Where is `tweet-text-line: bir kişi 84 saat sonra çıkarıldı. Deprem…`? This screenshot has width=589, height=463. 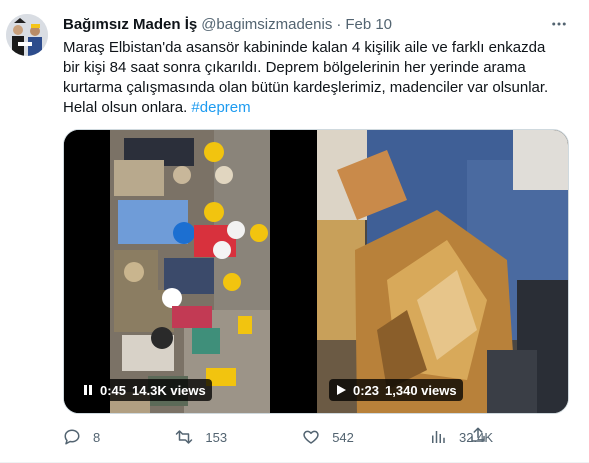 tweet-text-line: bir kişi 84 saat sonra çıkarıldı. Deprem… is located at coordinates (294, 67).